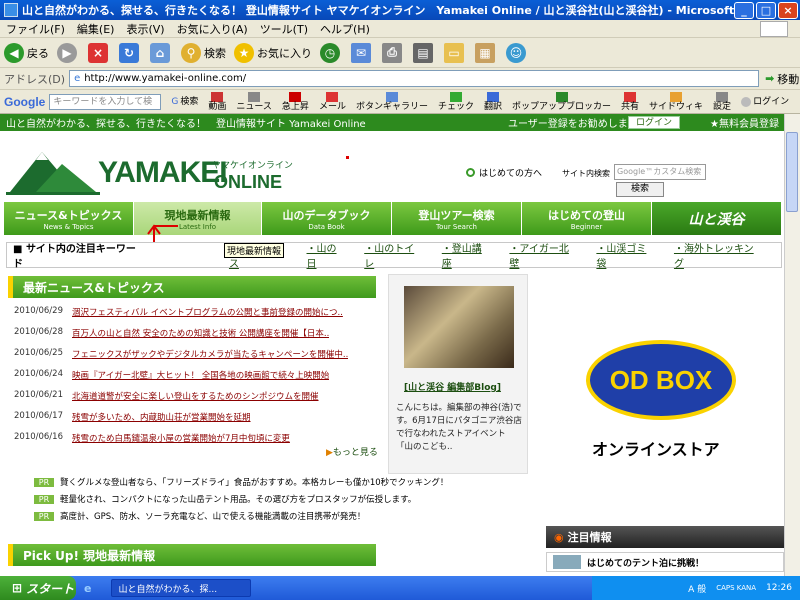 The width and height of the screenshot is (800, 600). What do you see at coordinates (327, 255) in the screenshot?
I see `keyword-link: ・山の日` at bounding box center [327, 255].